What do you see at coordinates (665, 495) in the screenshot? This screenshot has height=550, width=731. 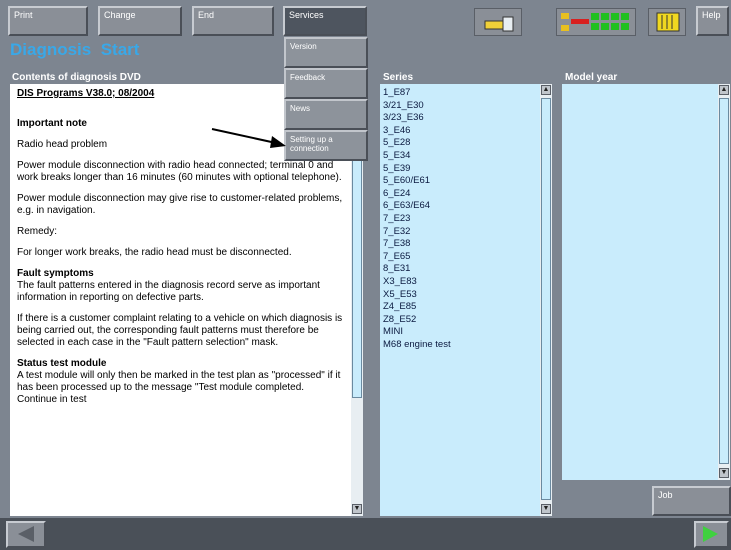 I see `job-label: Job` at bounding box center [665, 495].